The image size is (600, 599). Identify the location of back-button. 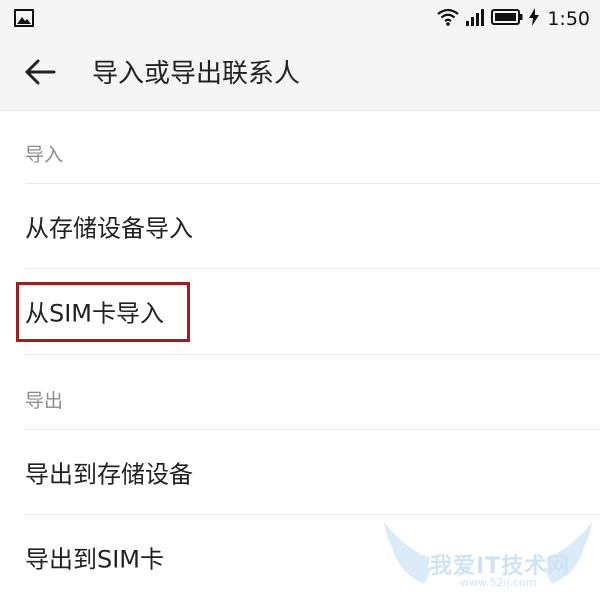
(40, 74).